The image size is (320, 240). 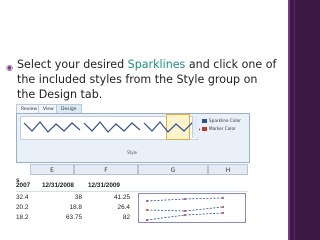 I want to click on header-cell: 2007, so click(x=29, y=186).